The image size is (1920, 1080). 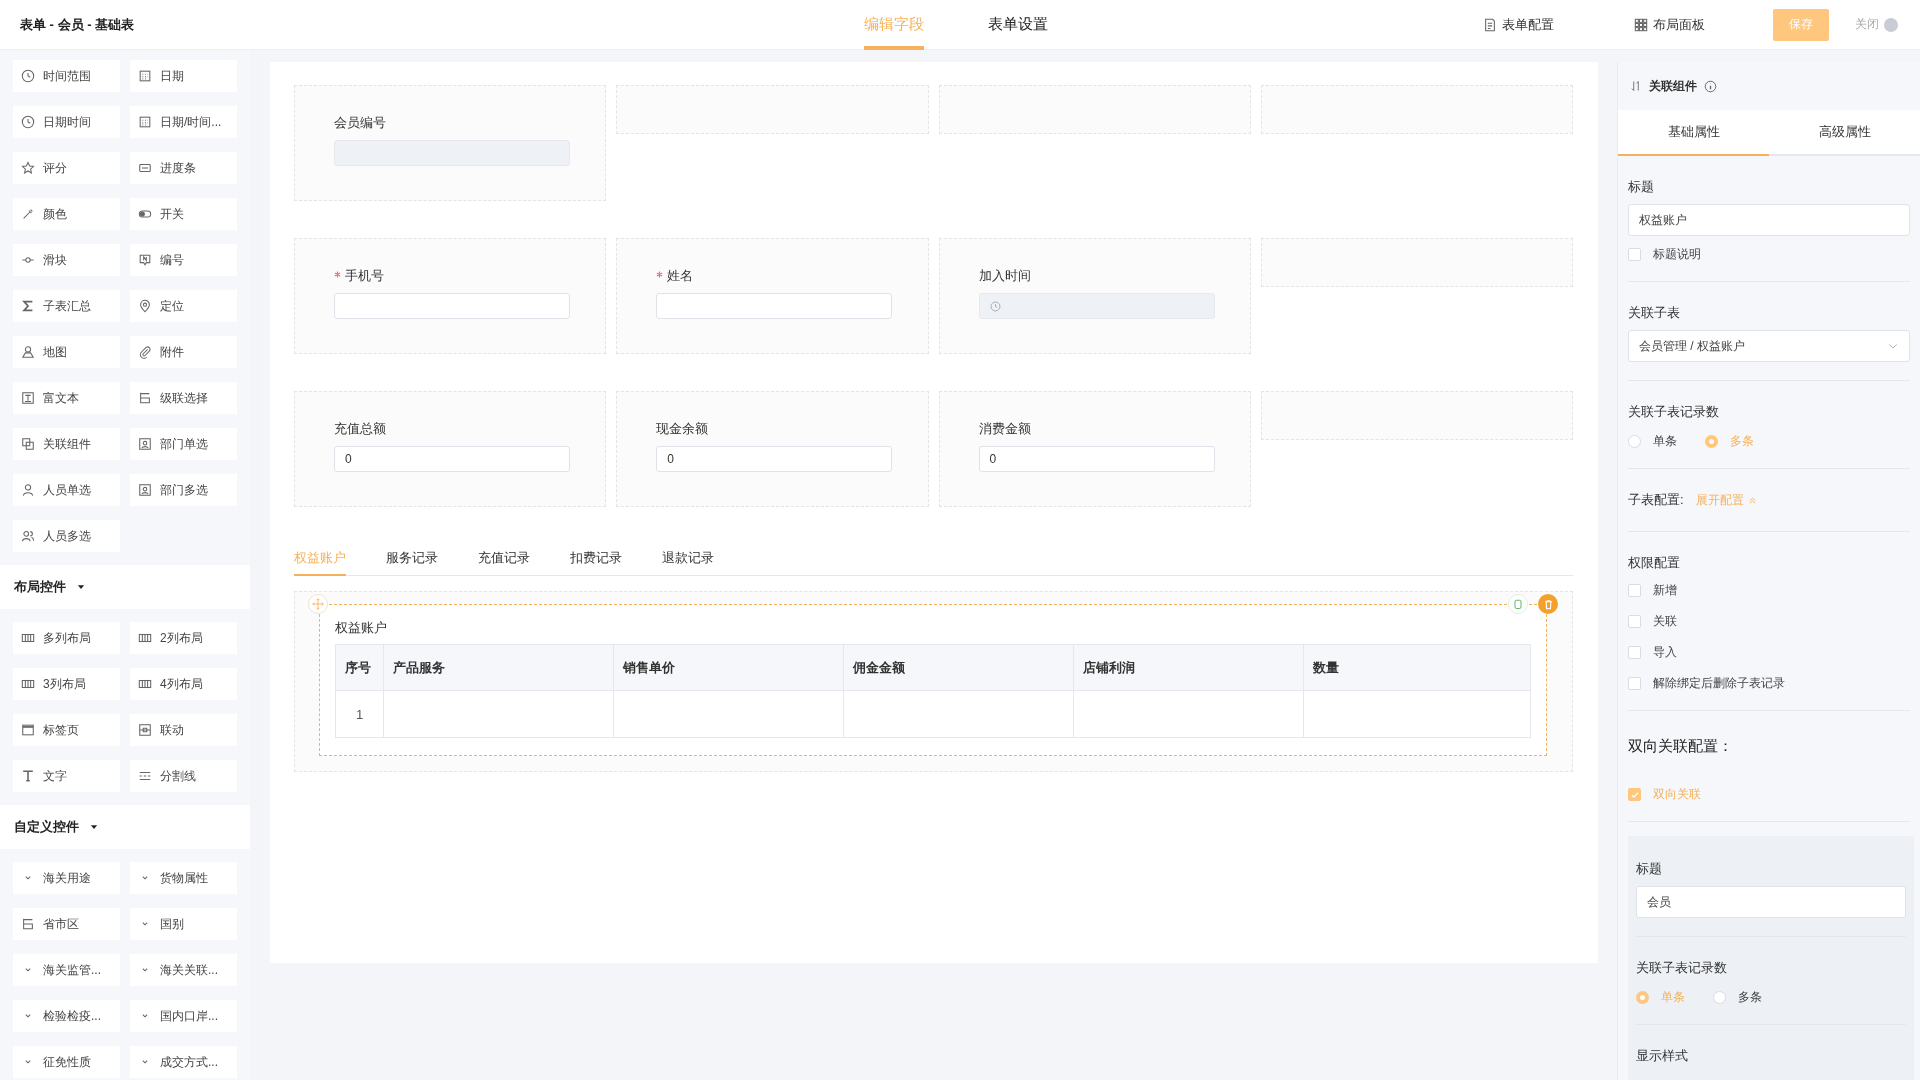 What do you see at coordinates (318, 604) in the screenshot?
I see `move-handle` at bounding box center [318, 604].